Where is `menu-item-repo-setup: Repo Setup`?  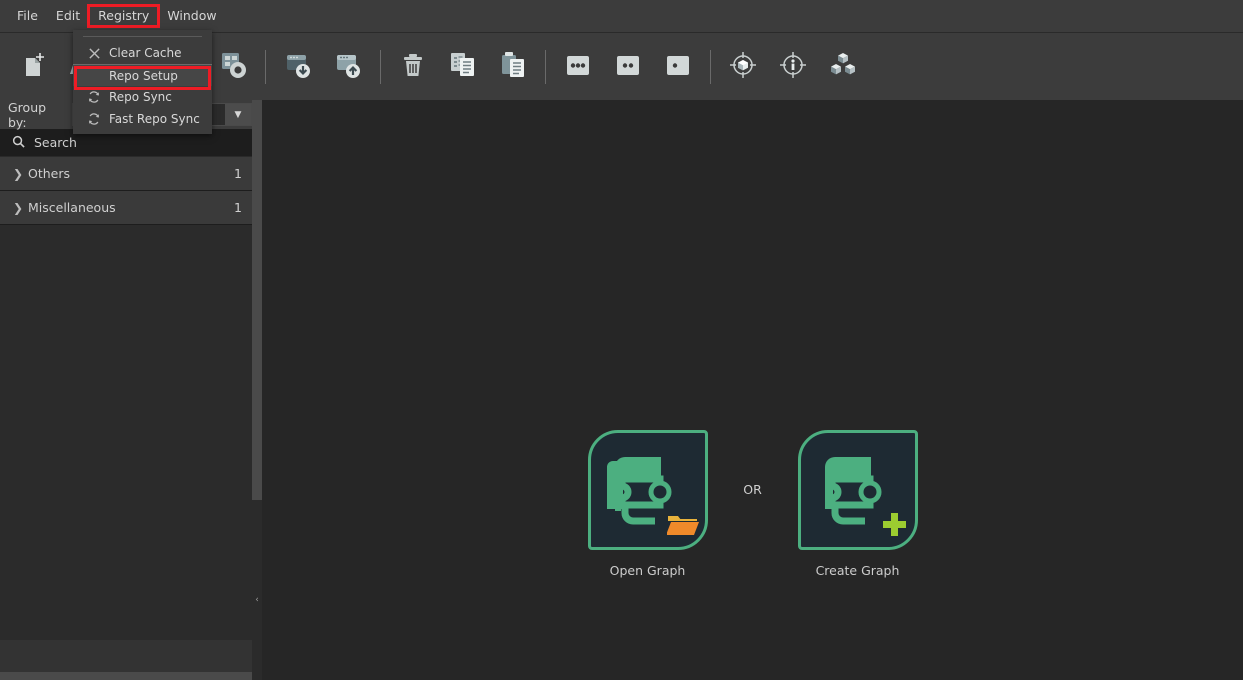
menu-item-repo-setup: Repo Setup is located at coordinates (142, 75).